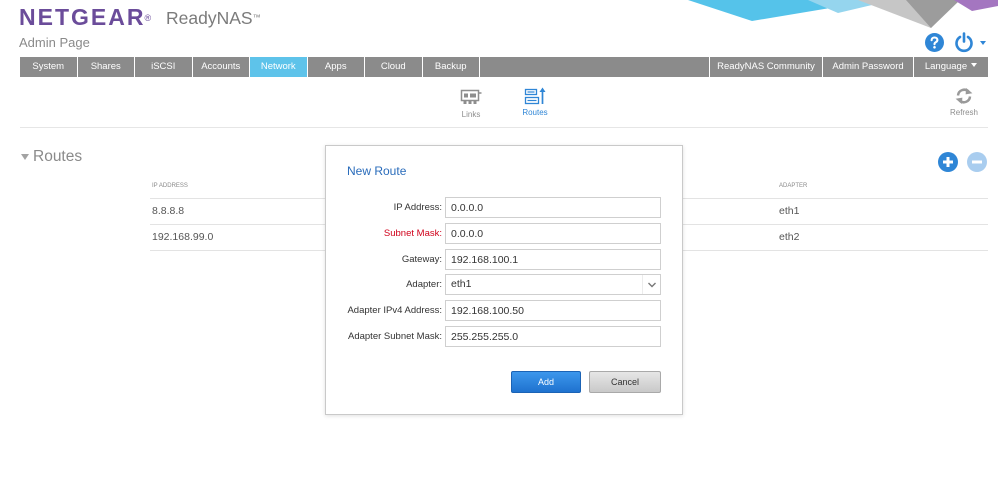 Image resolution: width=998 pixels, height=489 pixels. What do you see at coordinates (170, 186) in the screenshot?
I see `column-header-ip-address: IP ADDRESS` at bounding box center [170, 186].